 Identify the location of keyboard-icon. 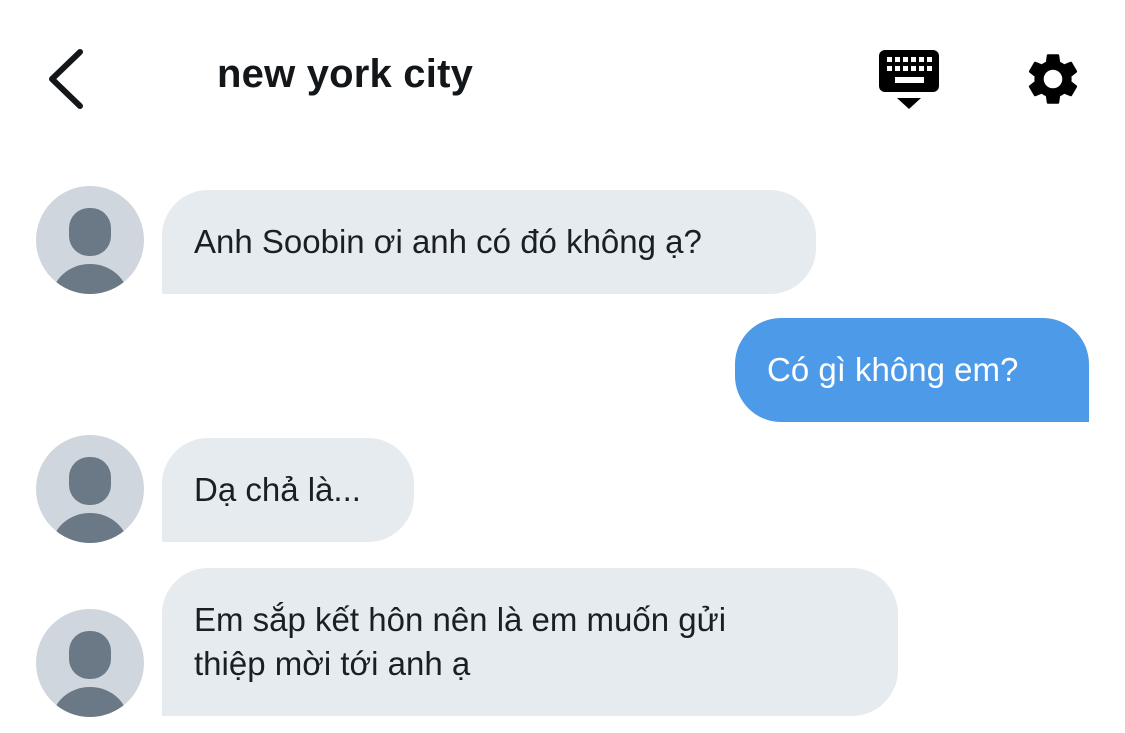
(909, 79).